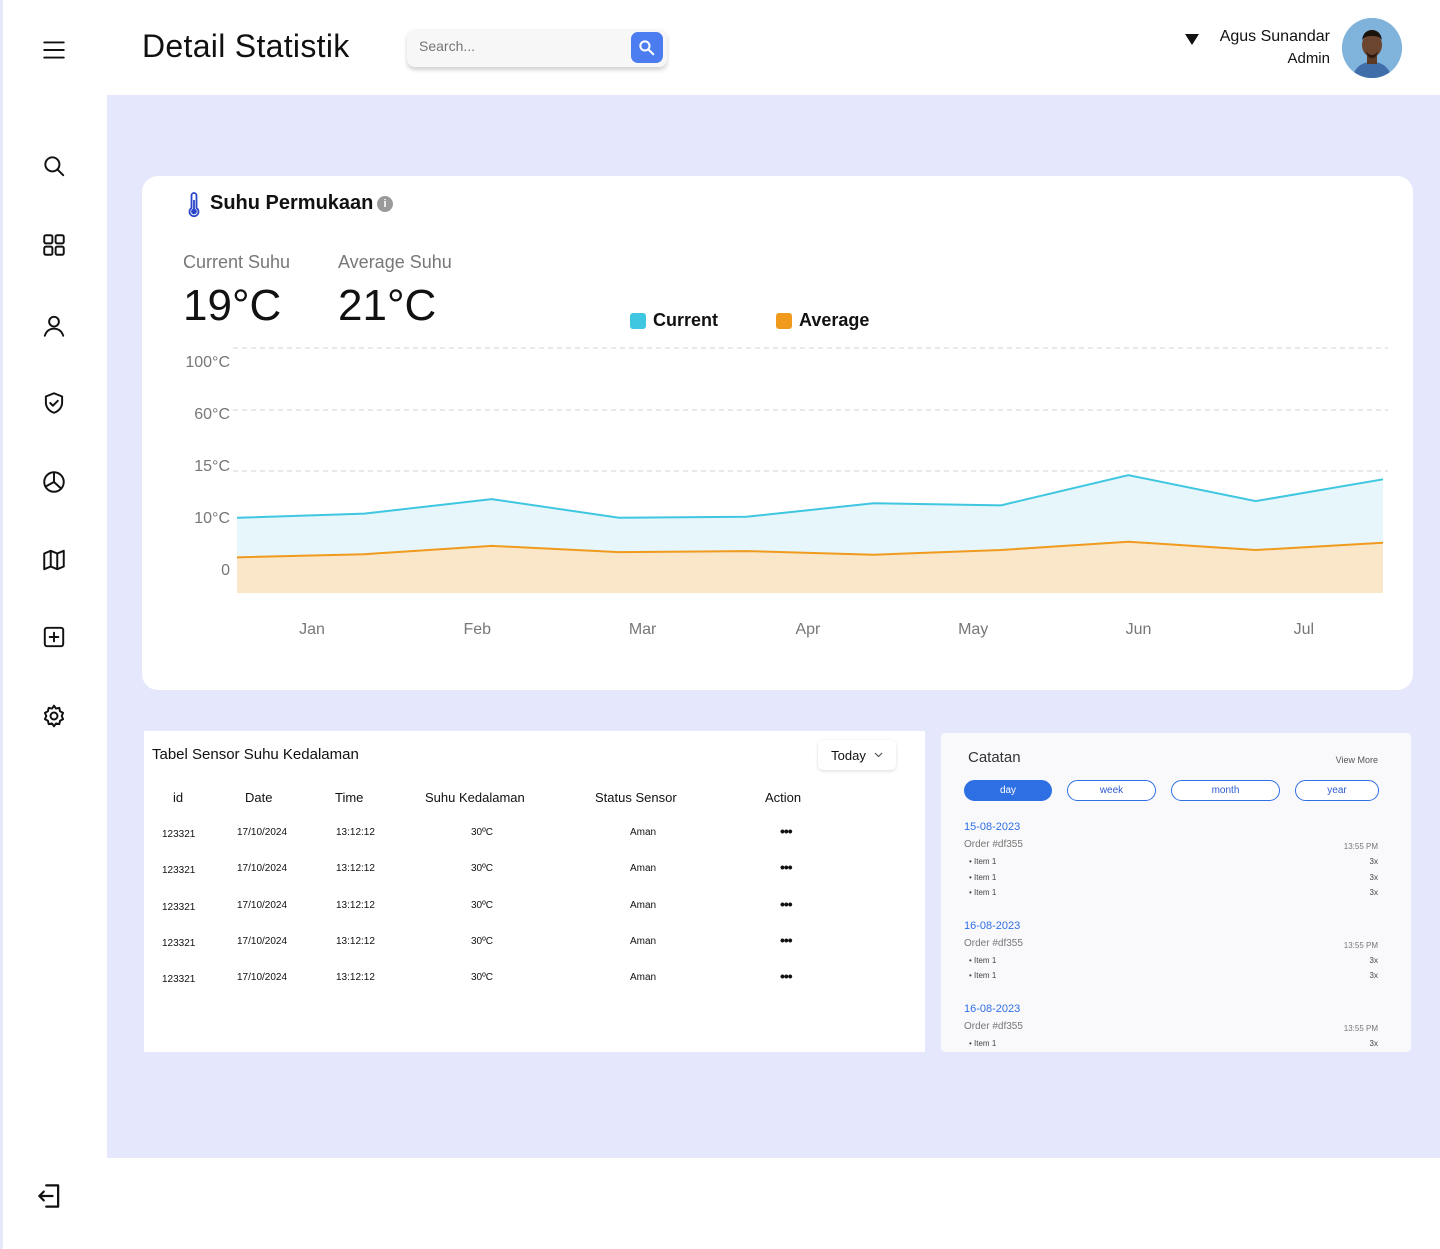 The height and width of the screenshot is (1249, 1440). Describe the element at coordinates (1225, 790) in the screenshot. I see `tab-month: month` at that location.